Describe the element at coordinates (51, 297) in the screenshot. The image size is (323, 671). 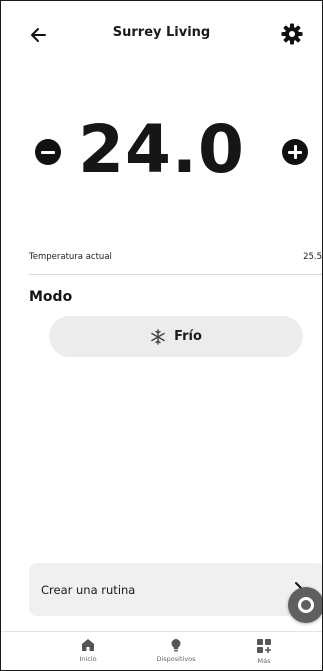
I see `mode-heading: Modo` at that location.